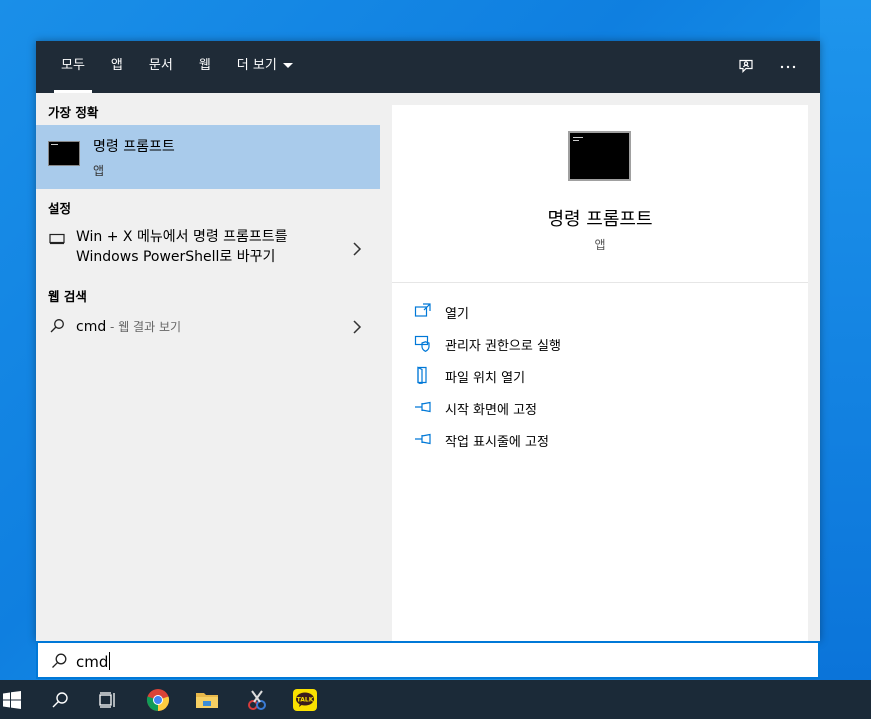 The height and width of the screenshot is (719, 871). I want to click on search-query: cmd, so click(92, 662).